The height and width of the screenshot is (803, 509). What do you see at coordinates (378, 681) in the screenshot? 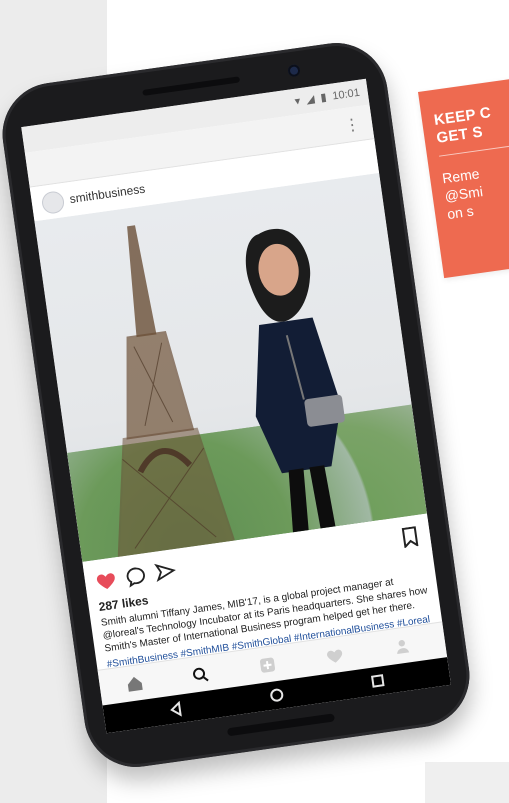
I see `recents-square-icon` at bounding box center [378, 681].